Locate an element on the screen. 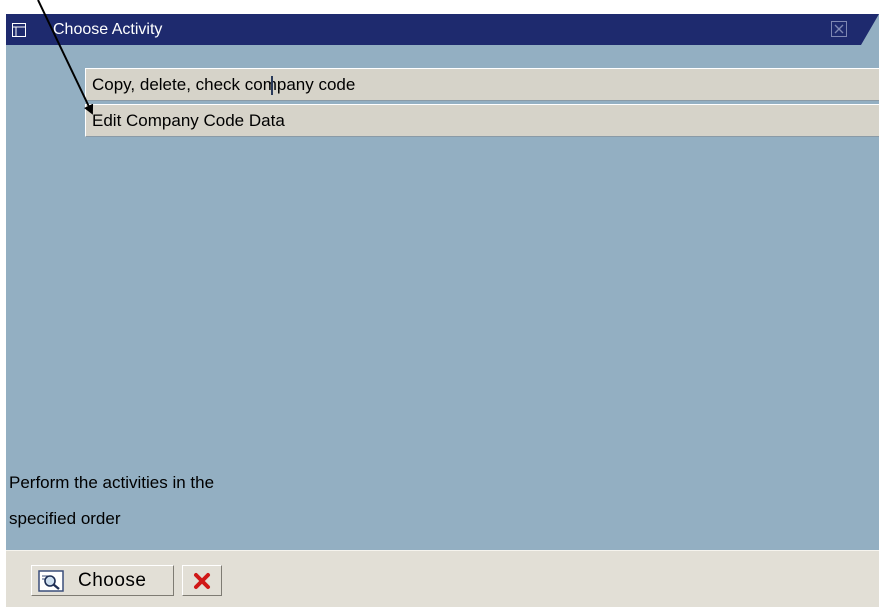 This screenshot has height=607, width=879. hint-line-1: Perform the activities in the is located at coordinates (112, 482).